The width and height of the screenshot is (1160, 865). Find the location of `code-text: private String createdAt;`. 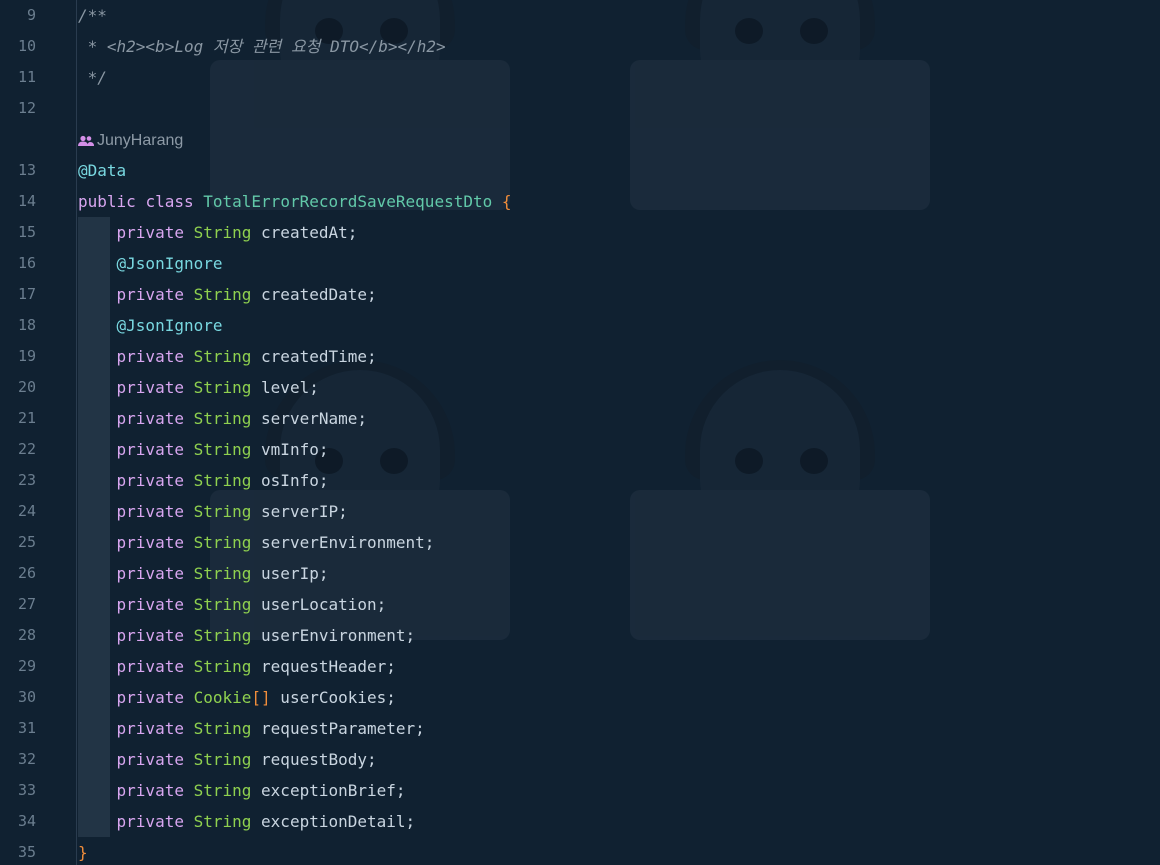

code-text: private String createdAt; is located at coordinates (218, 232).